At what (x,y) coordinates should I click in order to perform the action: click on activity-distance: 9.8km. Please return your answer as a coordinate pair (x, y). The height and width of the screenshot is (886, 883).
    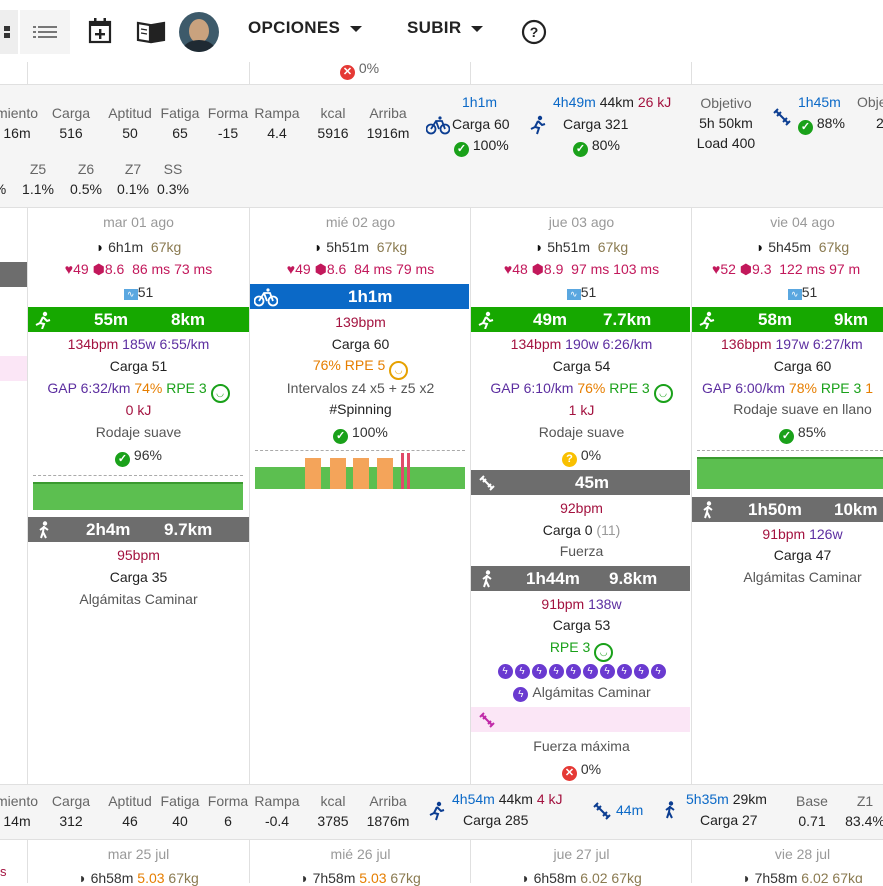
    Looking at the image, I should click on (633, 578).